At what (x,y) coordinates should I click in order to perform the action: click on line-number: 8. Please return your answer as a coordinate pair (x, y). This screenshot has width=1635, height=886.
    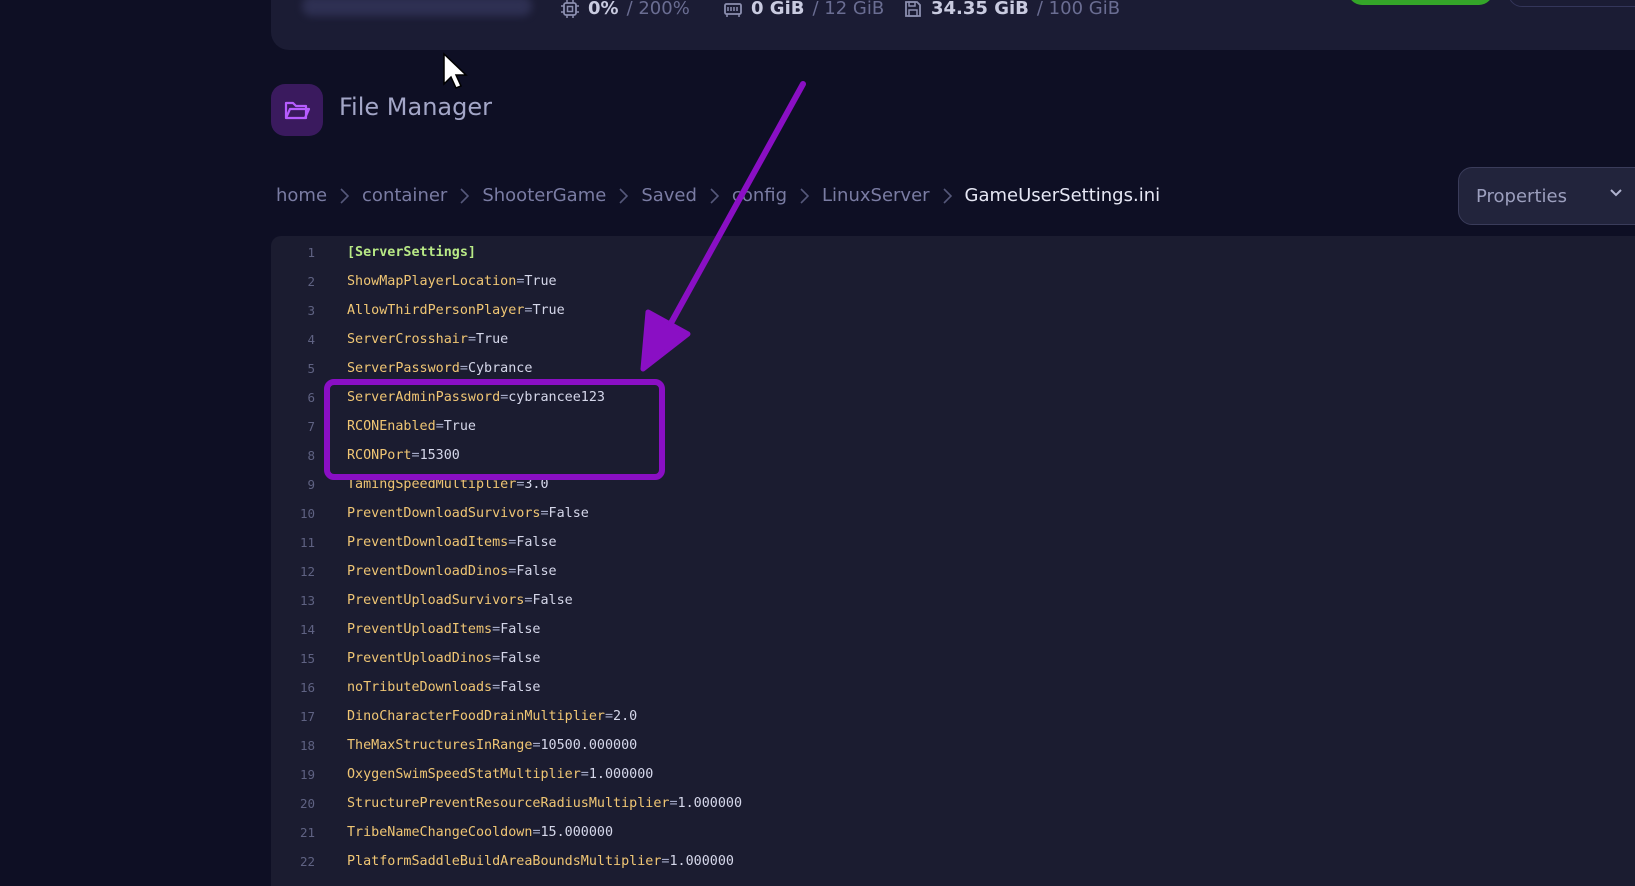
    Looking at the image, I should click on (311, 455).